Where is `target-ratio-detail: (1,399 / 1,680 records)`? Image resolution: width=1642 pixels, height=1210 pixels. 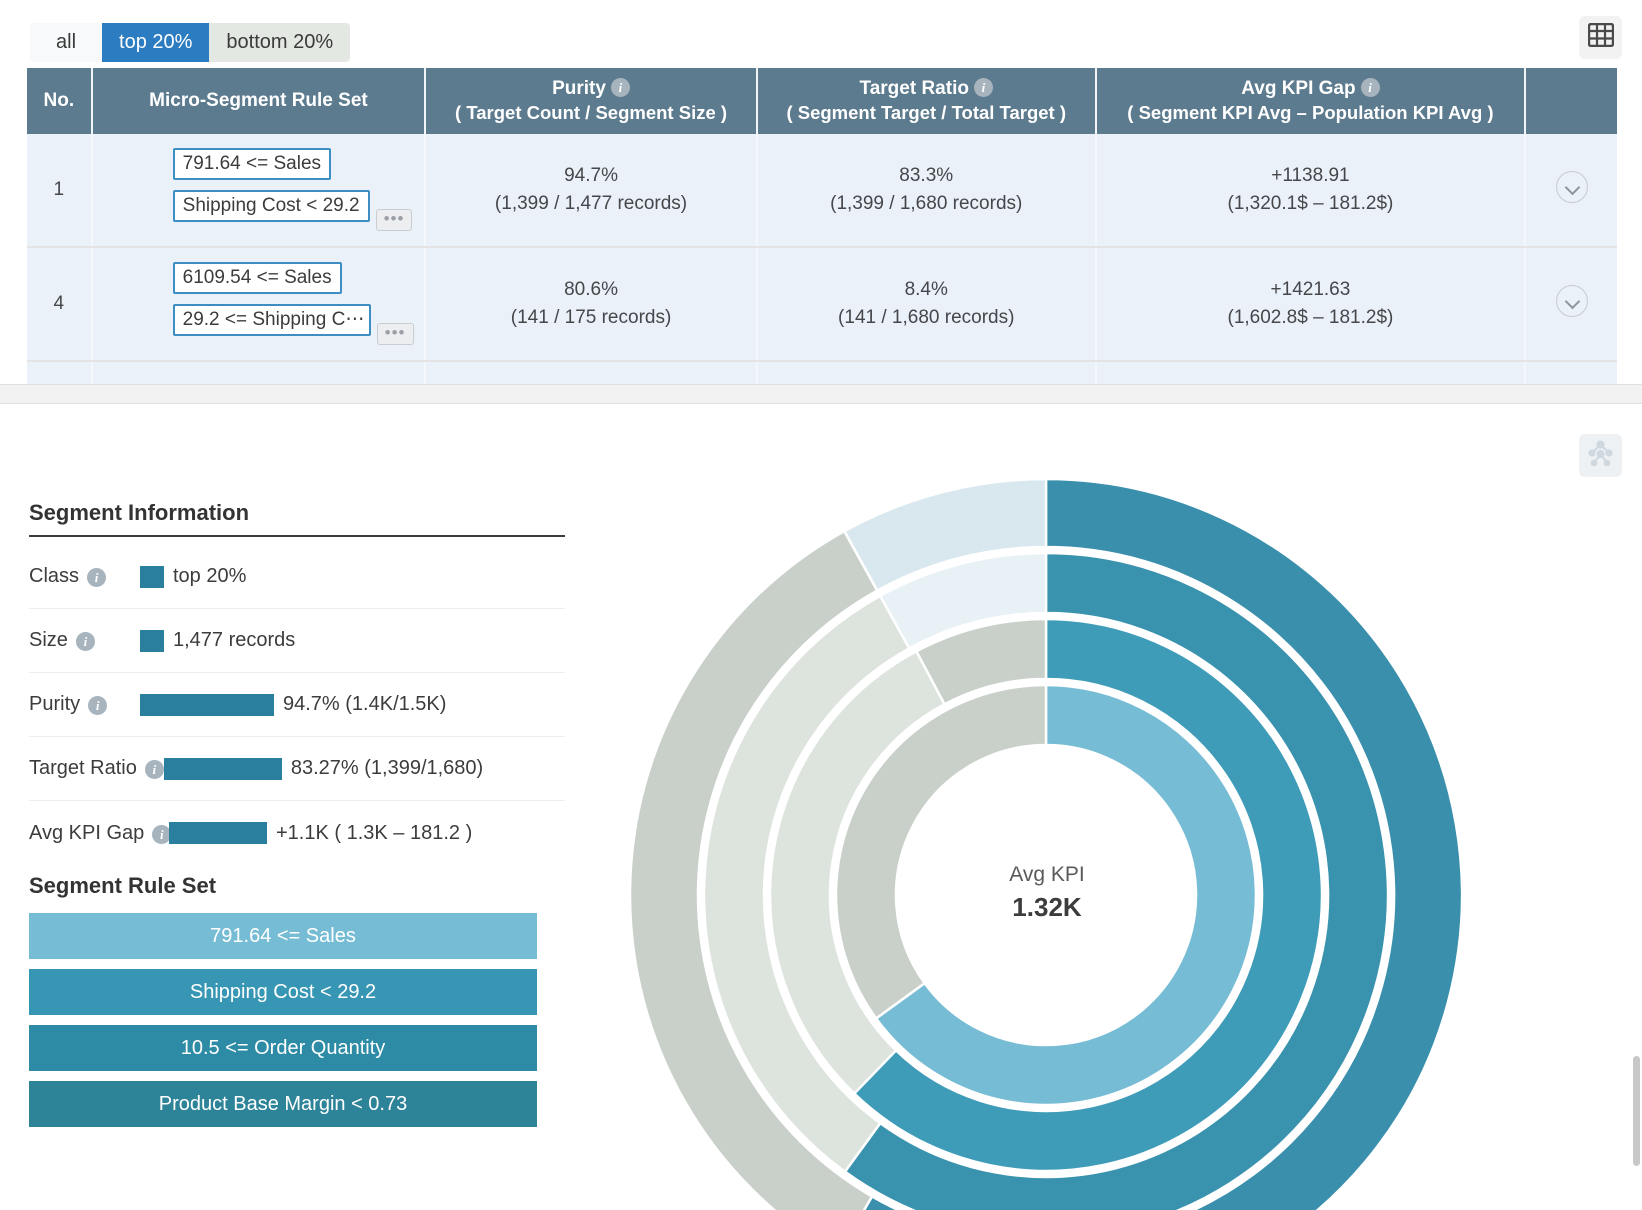
target-ratio-detail: (1,399 / 1,680 records) is located at coordinates (926, 203).